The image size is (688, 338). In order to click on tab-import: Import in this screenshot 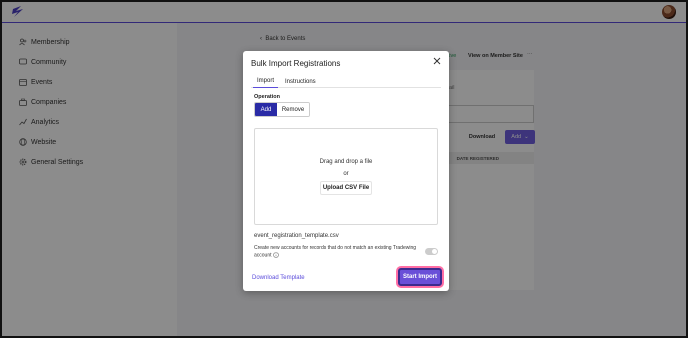, I will do `click(266, 81)`.